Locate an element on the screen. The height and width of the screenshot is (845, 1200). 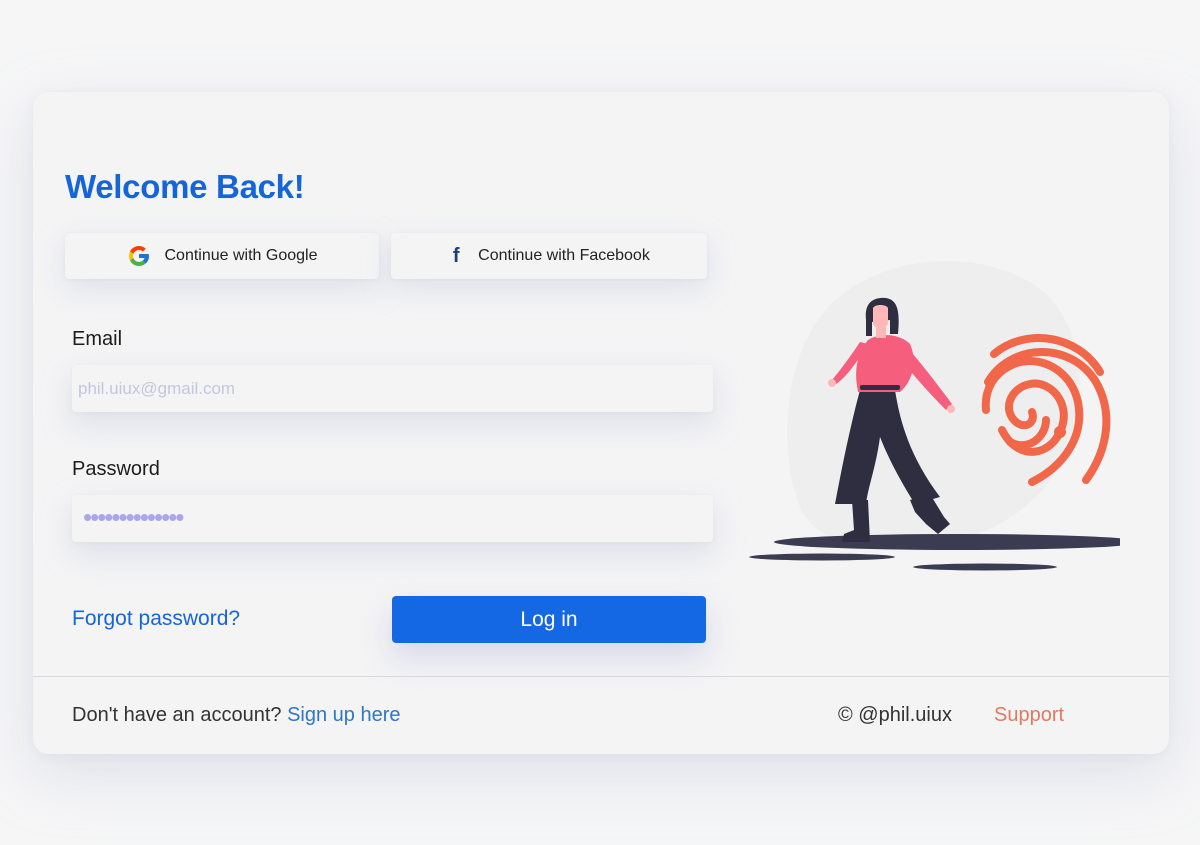
google-button-label: Continue with Google is located at coordinates (241, 255).